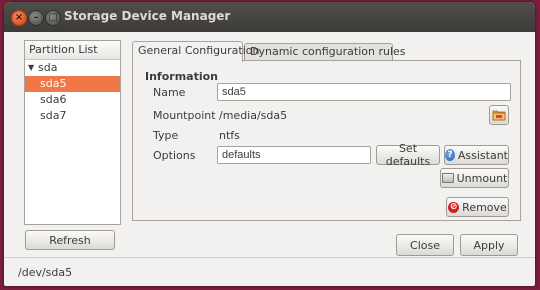 Image resolution: width=540 pixels, height=290 pixels. What do you see at coordinates (53, 18) in the screenshot?
I see `window-maximize-button: □` at bounding box center [53, 18].